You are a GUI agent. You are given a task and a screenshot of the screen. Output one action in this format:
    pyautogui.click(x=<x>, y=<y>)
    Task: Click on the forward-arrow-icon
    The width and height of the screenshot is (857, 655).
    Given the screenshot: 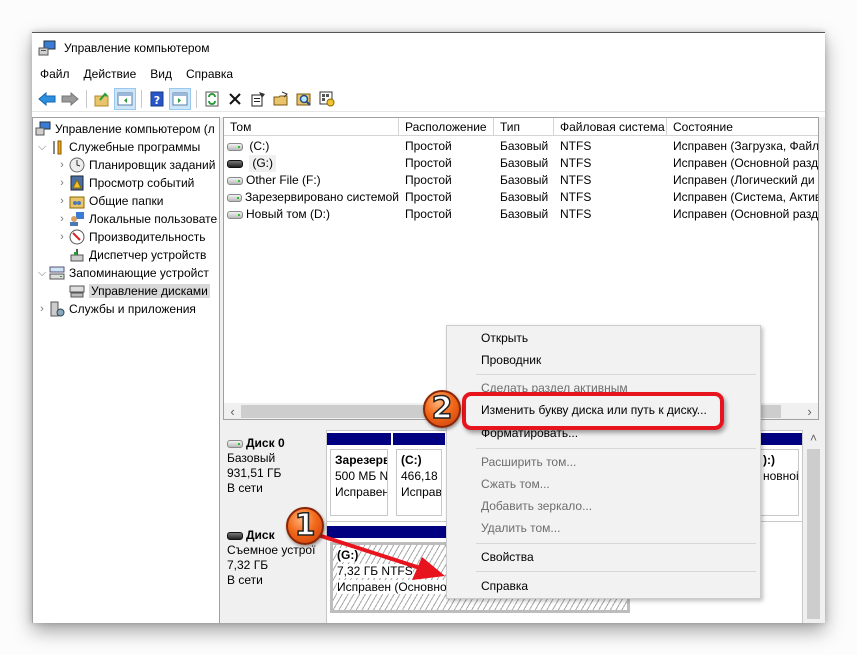 What is the action you would take?
    pyautogui.click(x=70, y=98)
    